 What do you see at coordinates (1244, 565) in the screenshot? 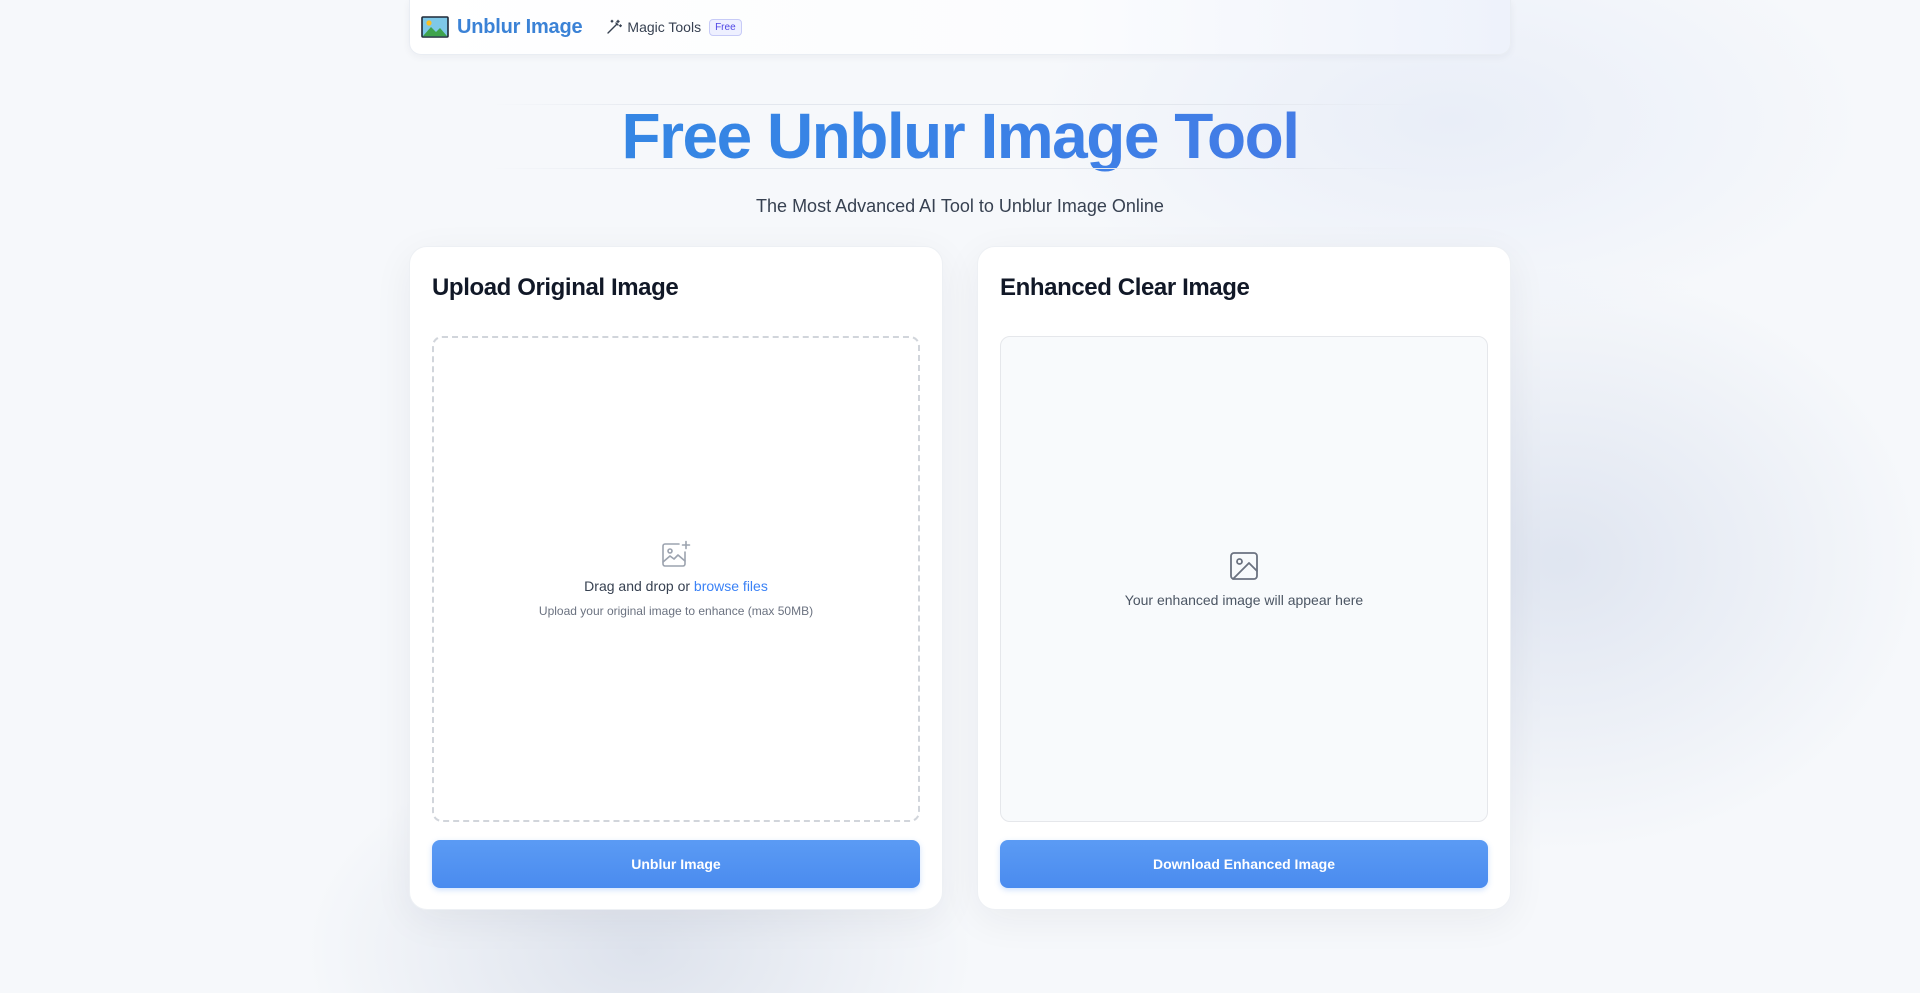
I see `image-icon` at bounding box center [1244, 565].